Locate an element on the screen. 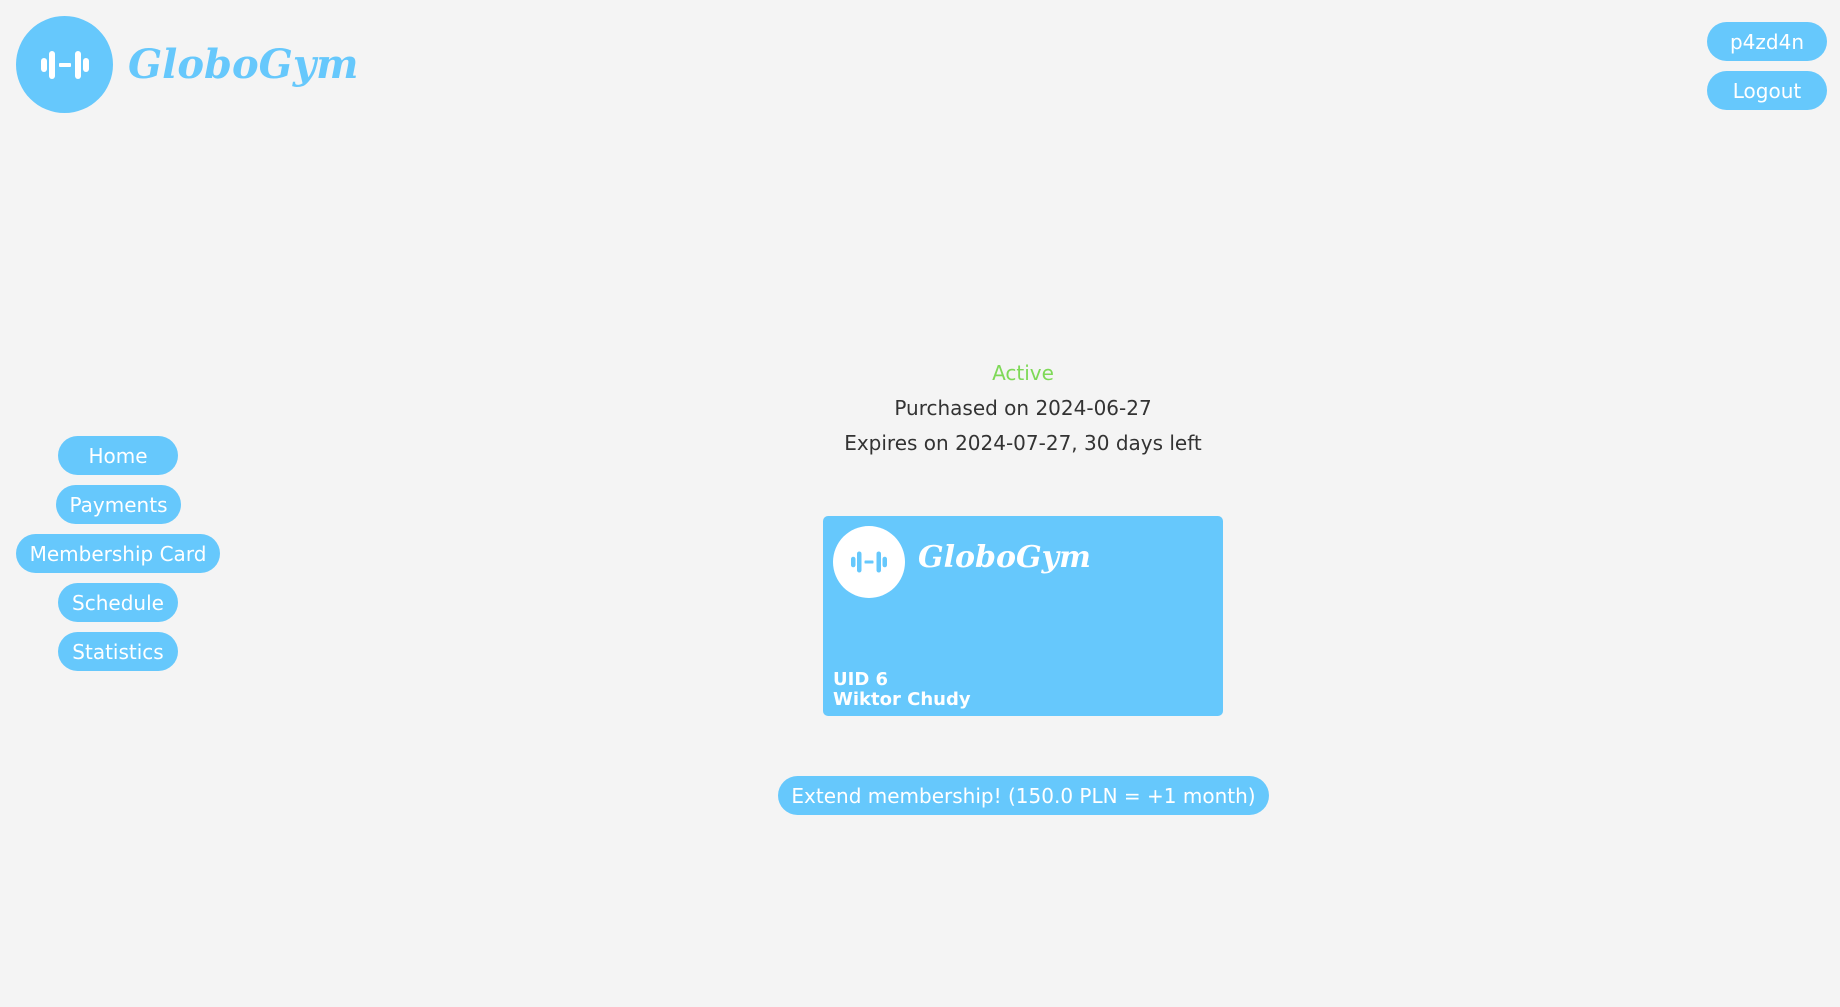  card-brand-name: GloboGym is located at coordinates (1004, 557).